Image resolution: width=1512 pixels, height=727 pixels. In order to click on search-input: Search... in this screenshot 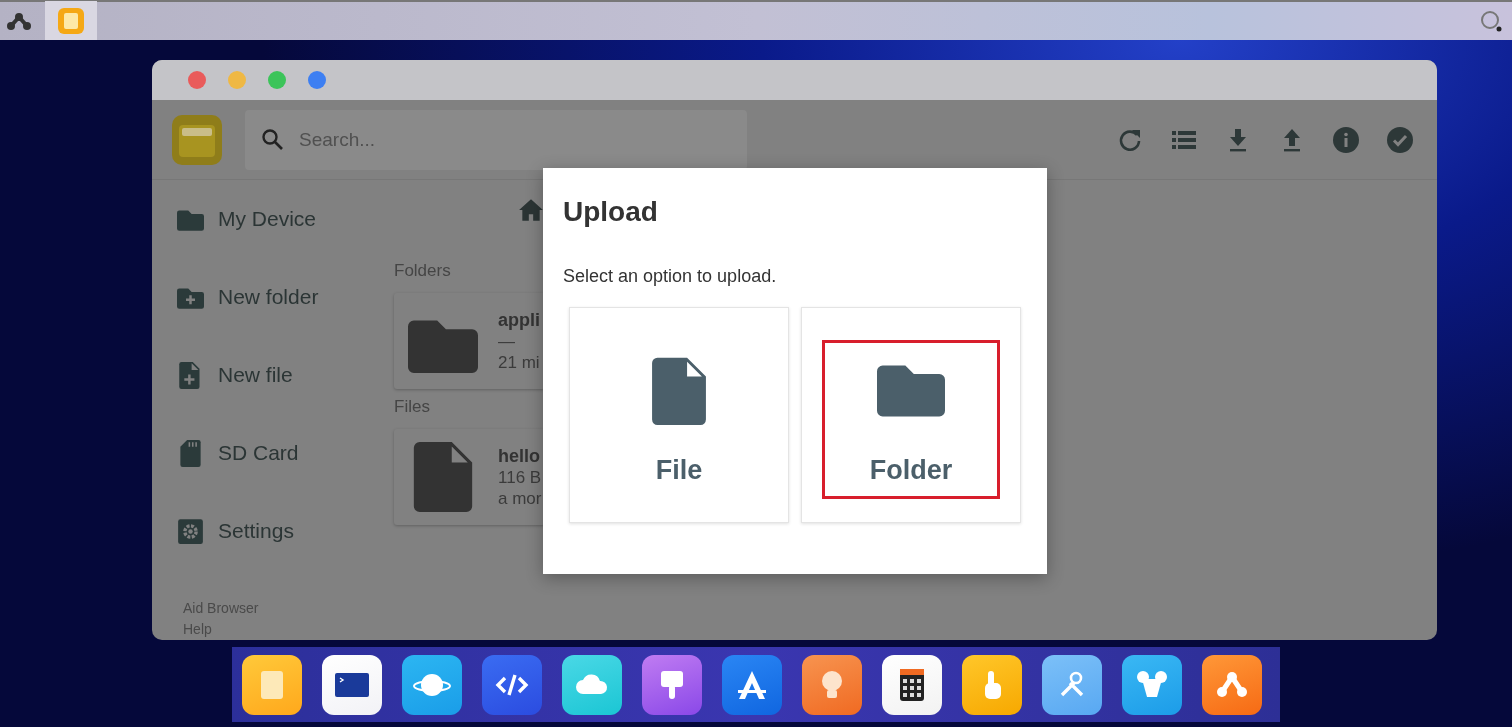, I will do `click(499, 139)`.